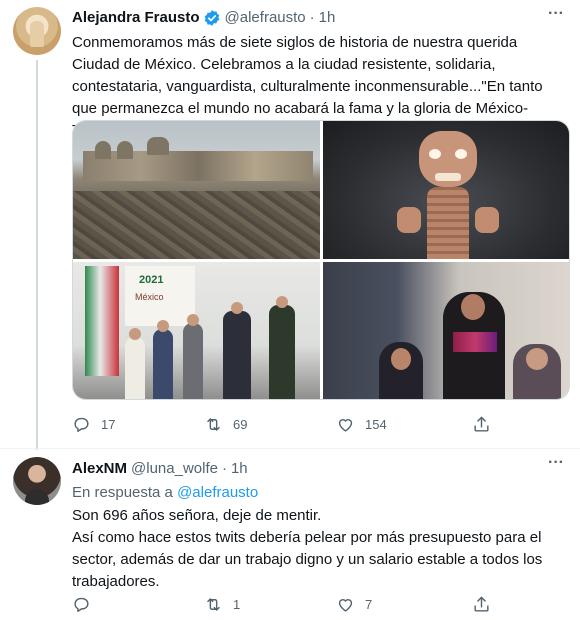 This screenshot has width=580, height=620. Describe the element at coordinates (196, 190) in the screenshot. I see `photo-templo-mayor` at that location.